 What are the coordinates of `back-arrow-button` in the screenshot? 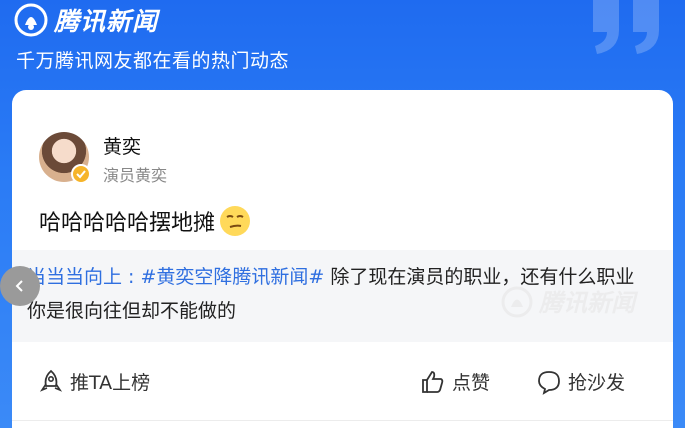 It's located at (20, 286).